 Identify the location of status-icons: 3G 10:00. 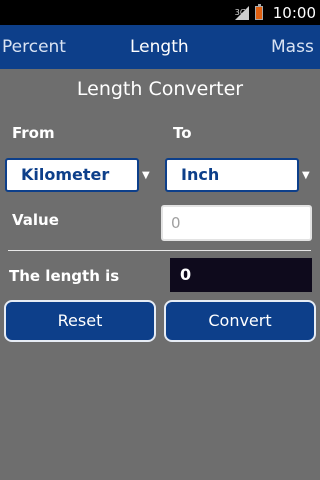
(274, 12).